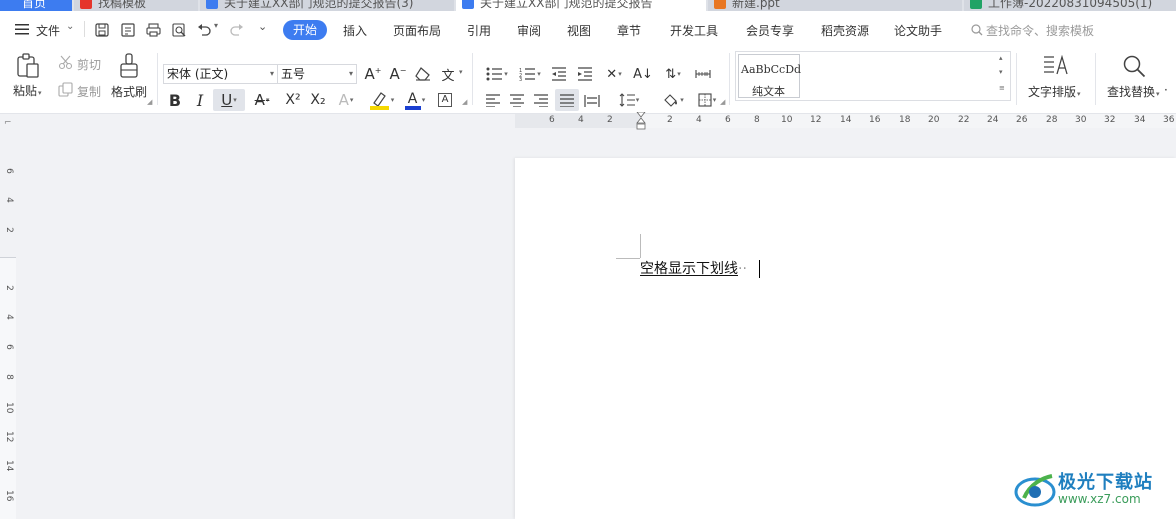 This screenshot has width=1176, height=519. Describe the element at coordinates (934, 120) in the screenshot. I see `ruler-number: 20` at that location.